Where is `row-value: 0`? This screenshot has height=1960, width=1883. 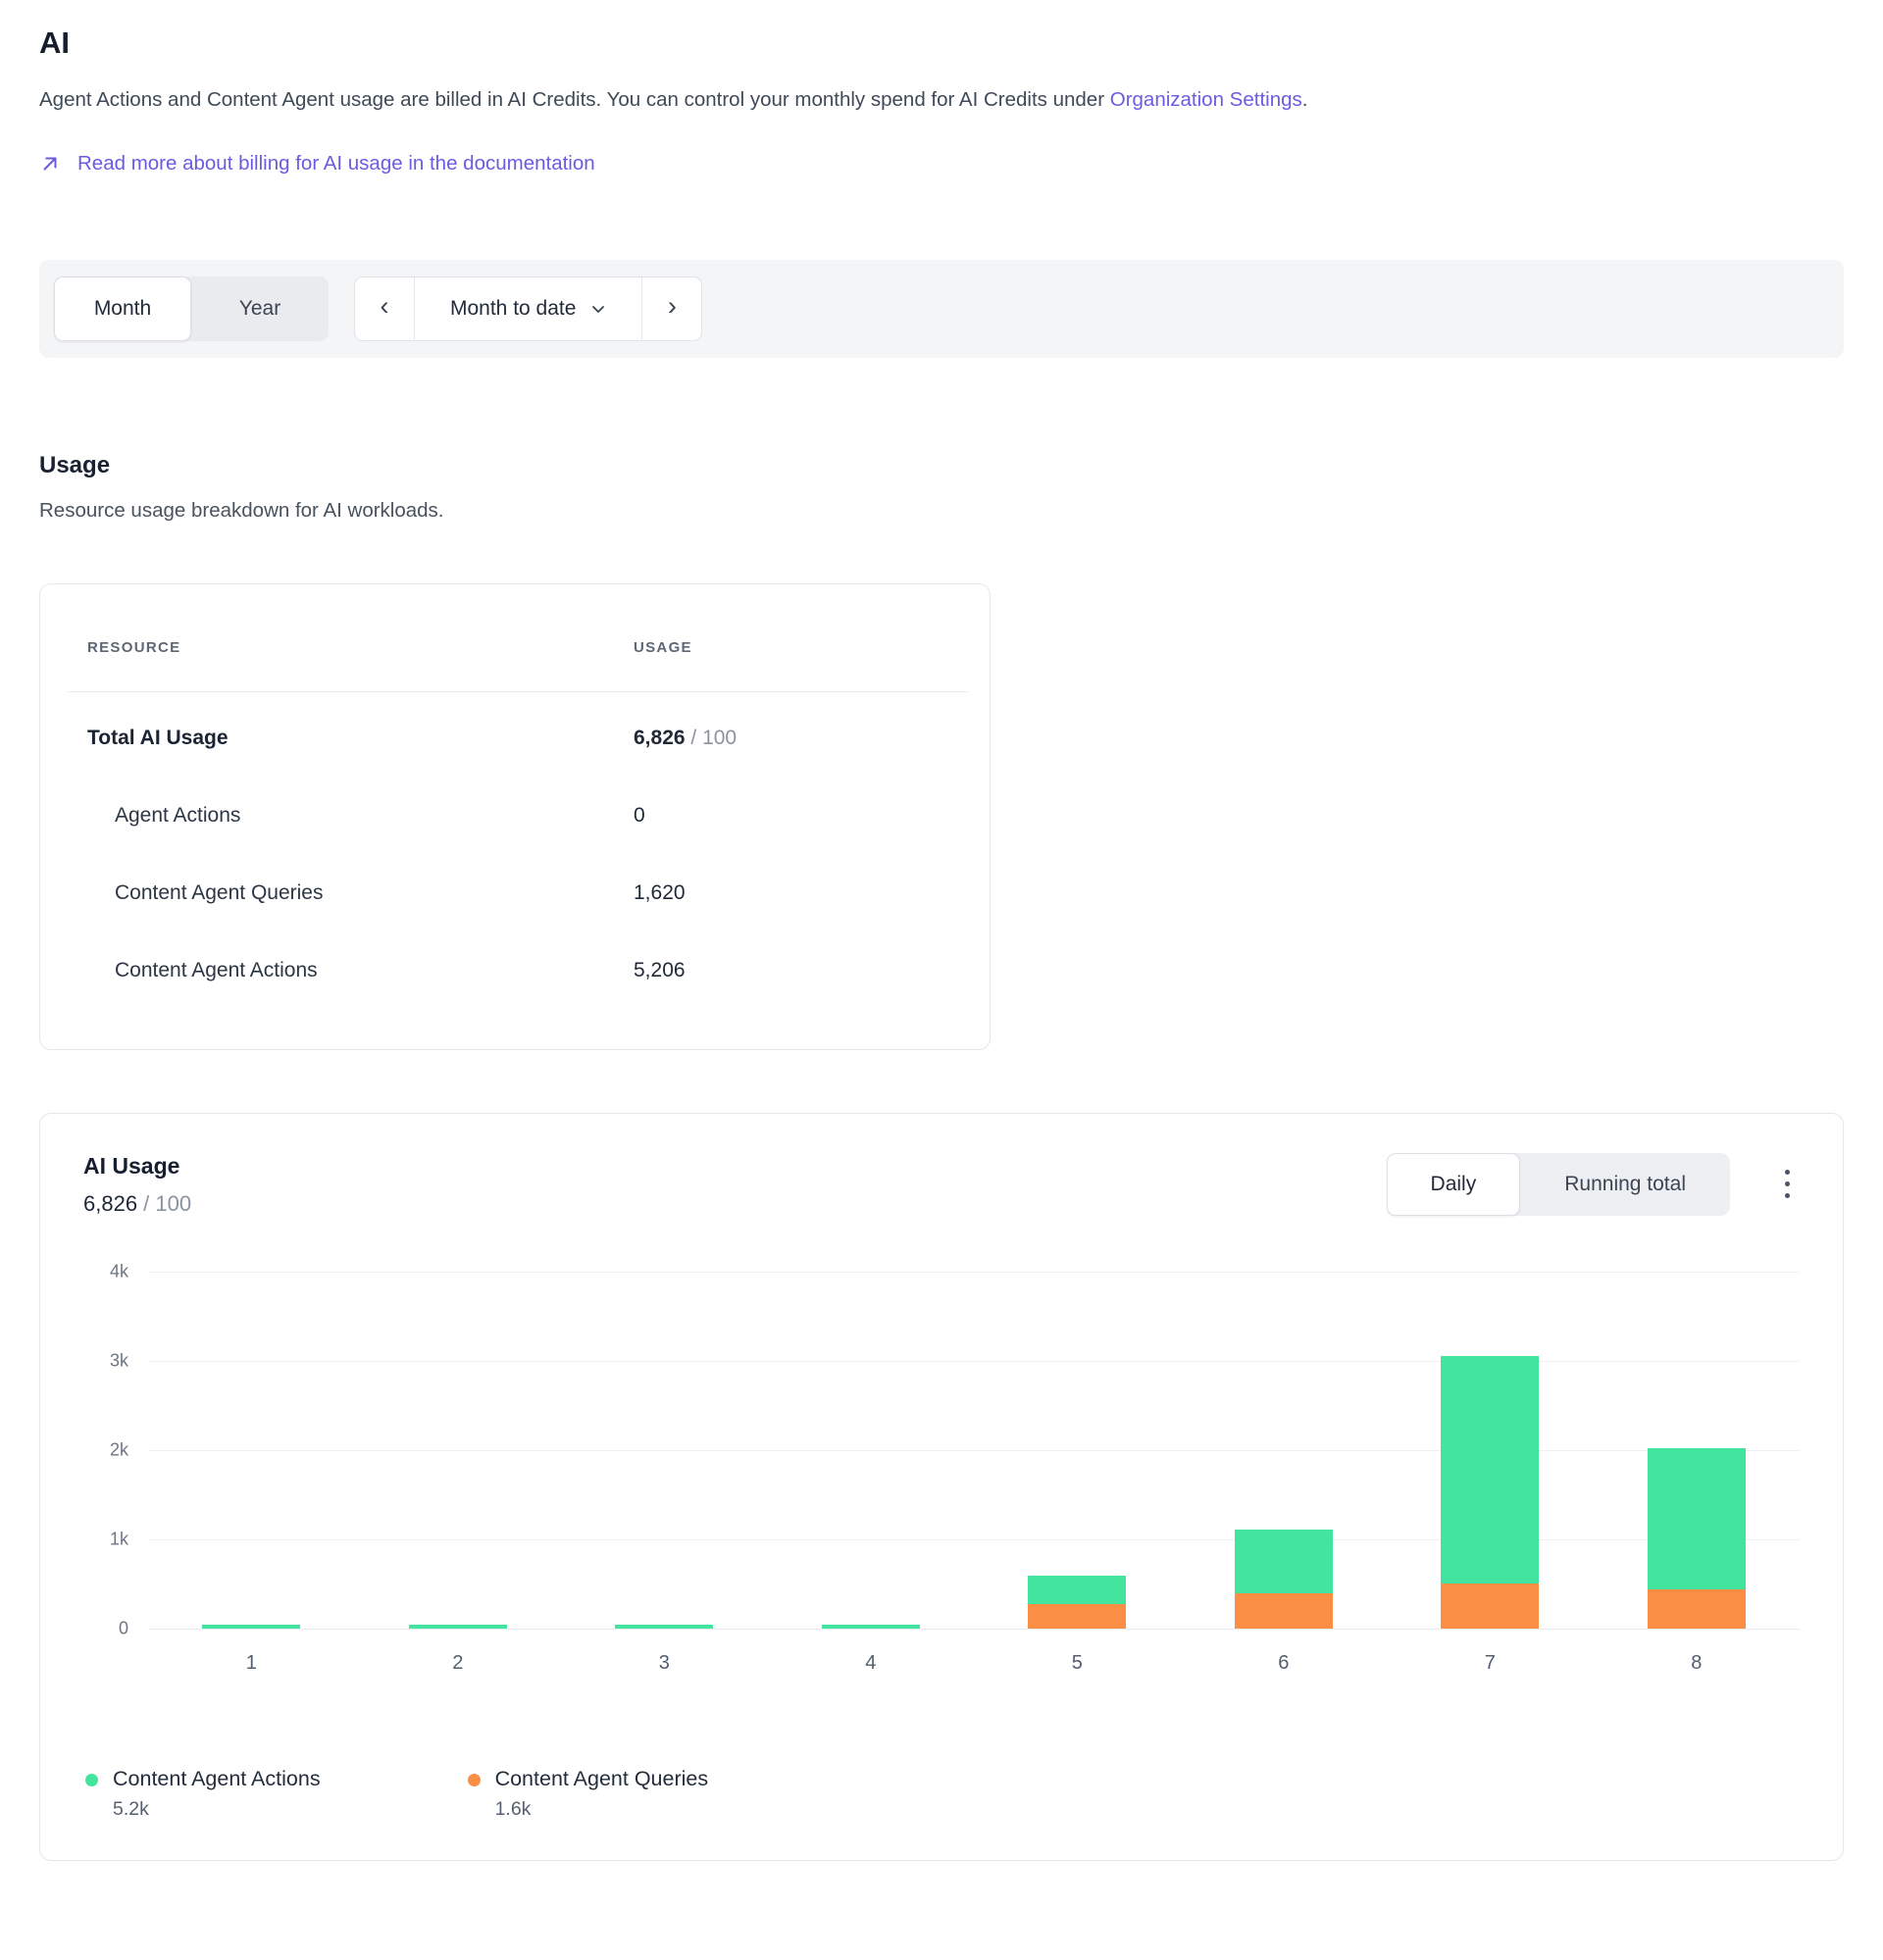
row-value: 0 is located at coordinates (640, 816).